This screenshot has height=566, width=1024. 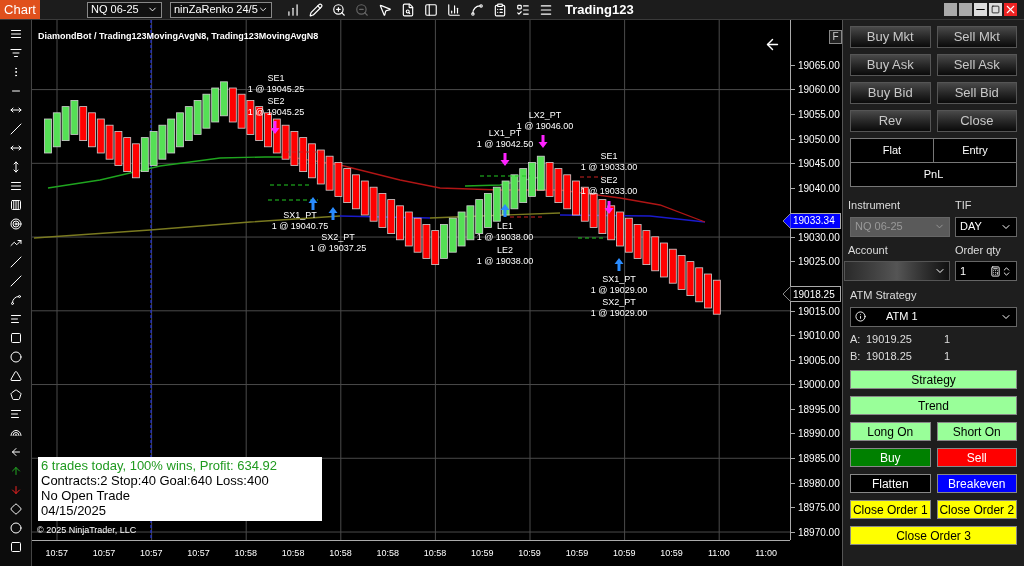 What do you see at coordinates (980, 9) in the screenshot?
I see `minimize-icon` at bounding box center [980, 9].